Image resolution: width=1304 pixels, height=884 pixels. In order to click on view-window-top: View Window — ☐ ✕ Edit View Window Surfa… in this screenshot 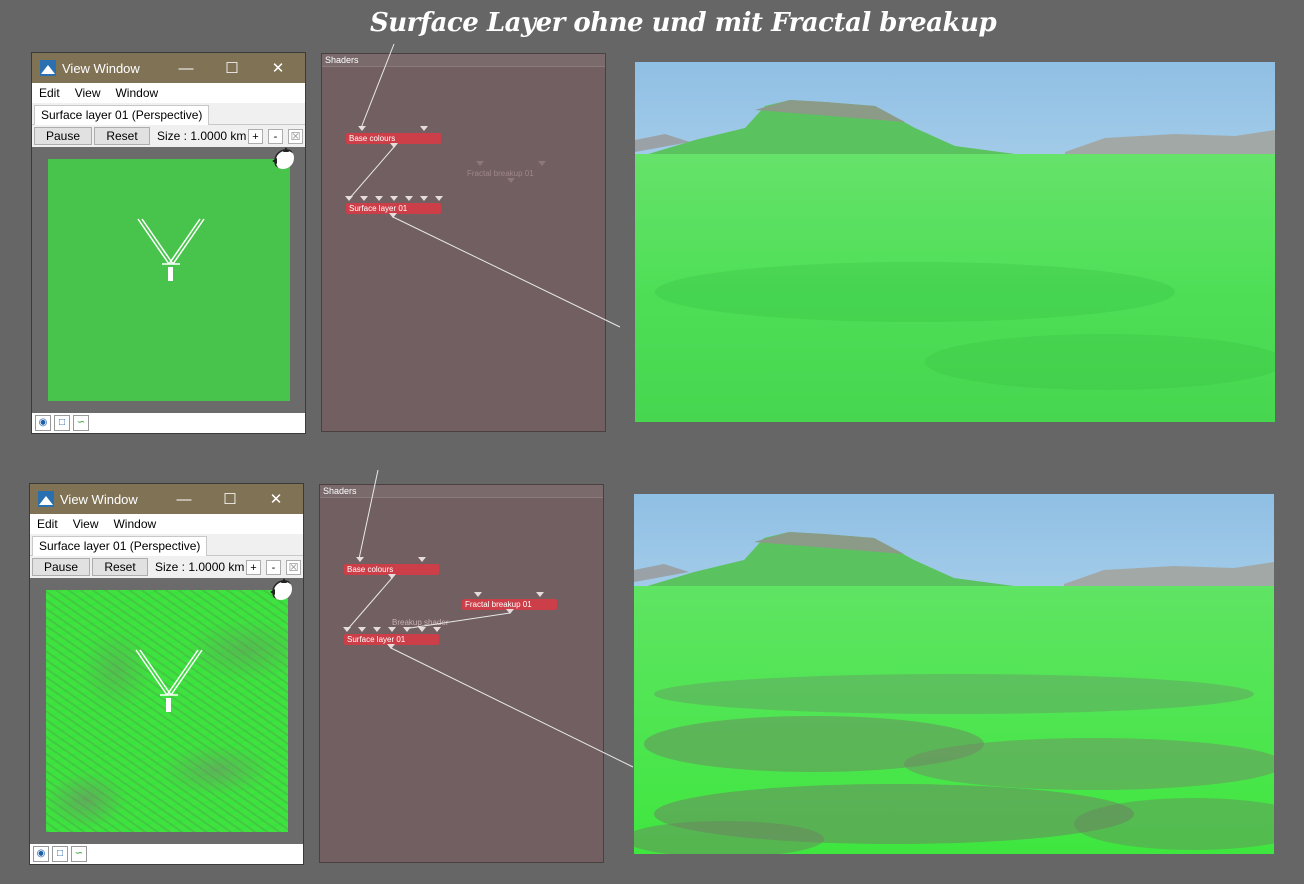, I will do `click(168, 243)`.